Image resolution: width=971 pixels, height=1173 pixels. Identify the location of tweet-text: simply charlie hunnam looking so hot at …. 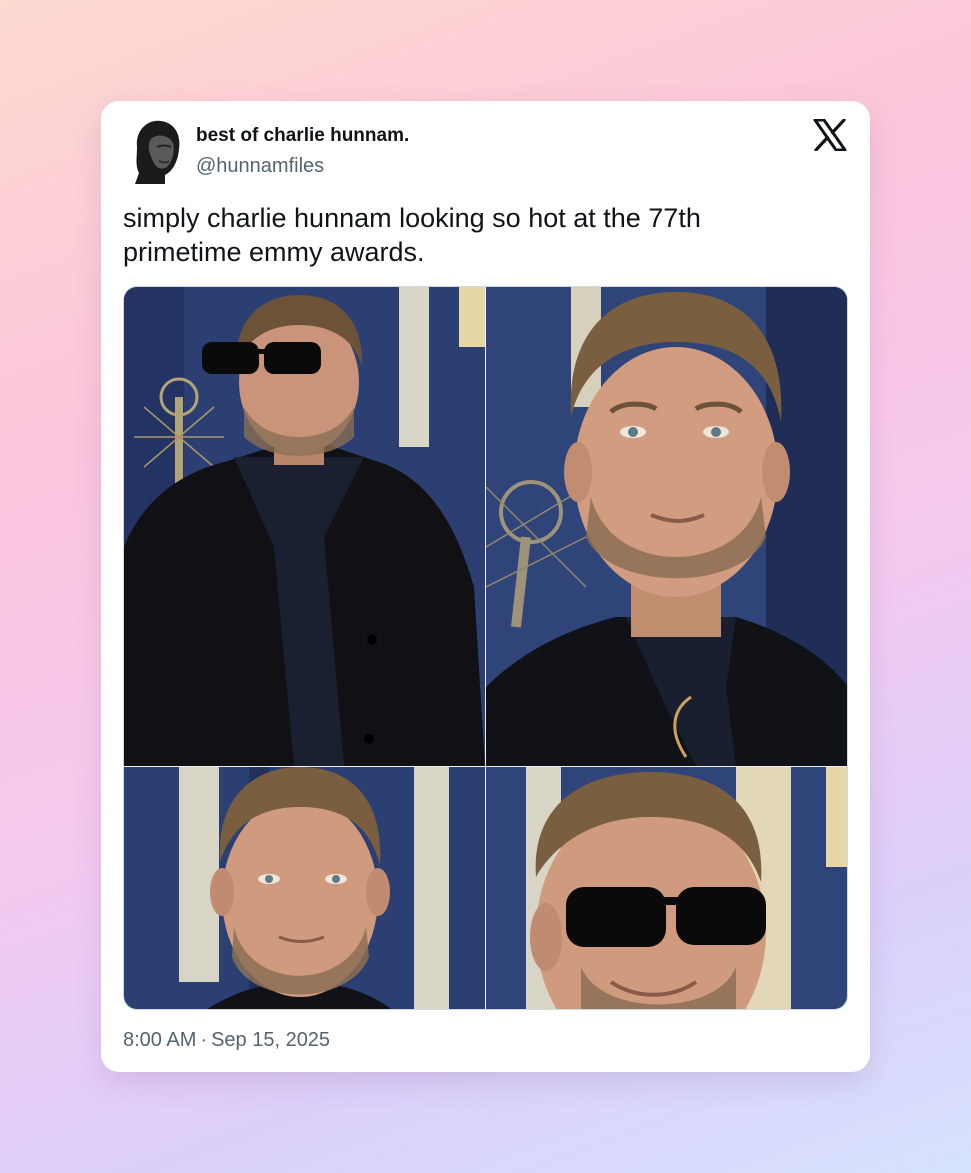
(412, 235).